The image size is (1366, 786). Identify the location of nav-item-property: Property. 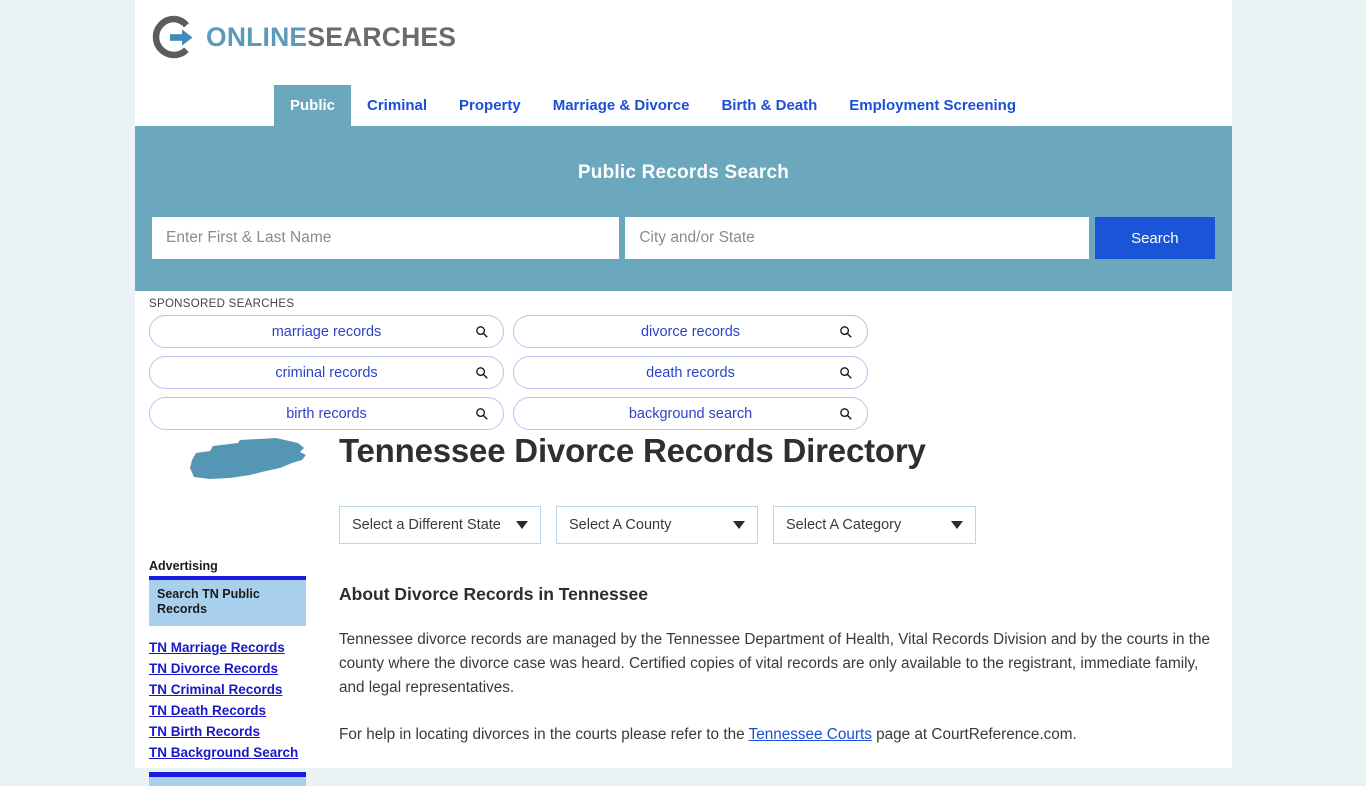
(490, 105).